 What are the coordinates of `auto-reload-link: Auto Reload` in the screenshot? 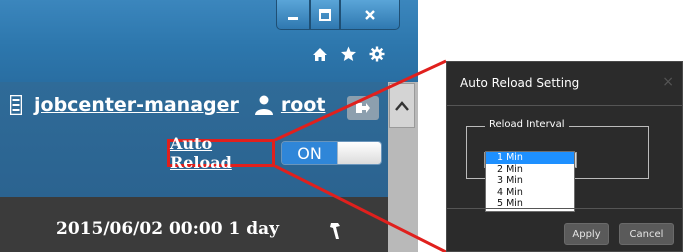 It's located at (221, 153).